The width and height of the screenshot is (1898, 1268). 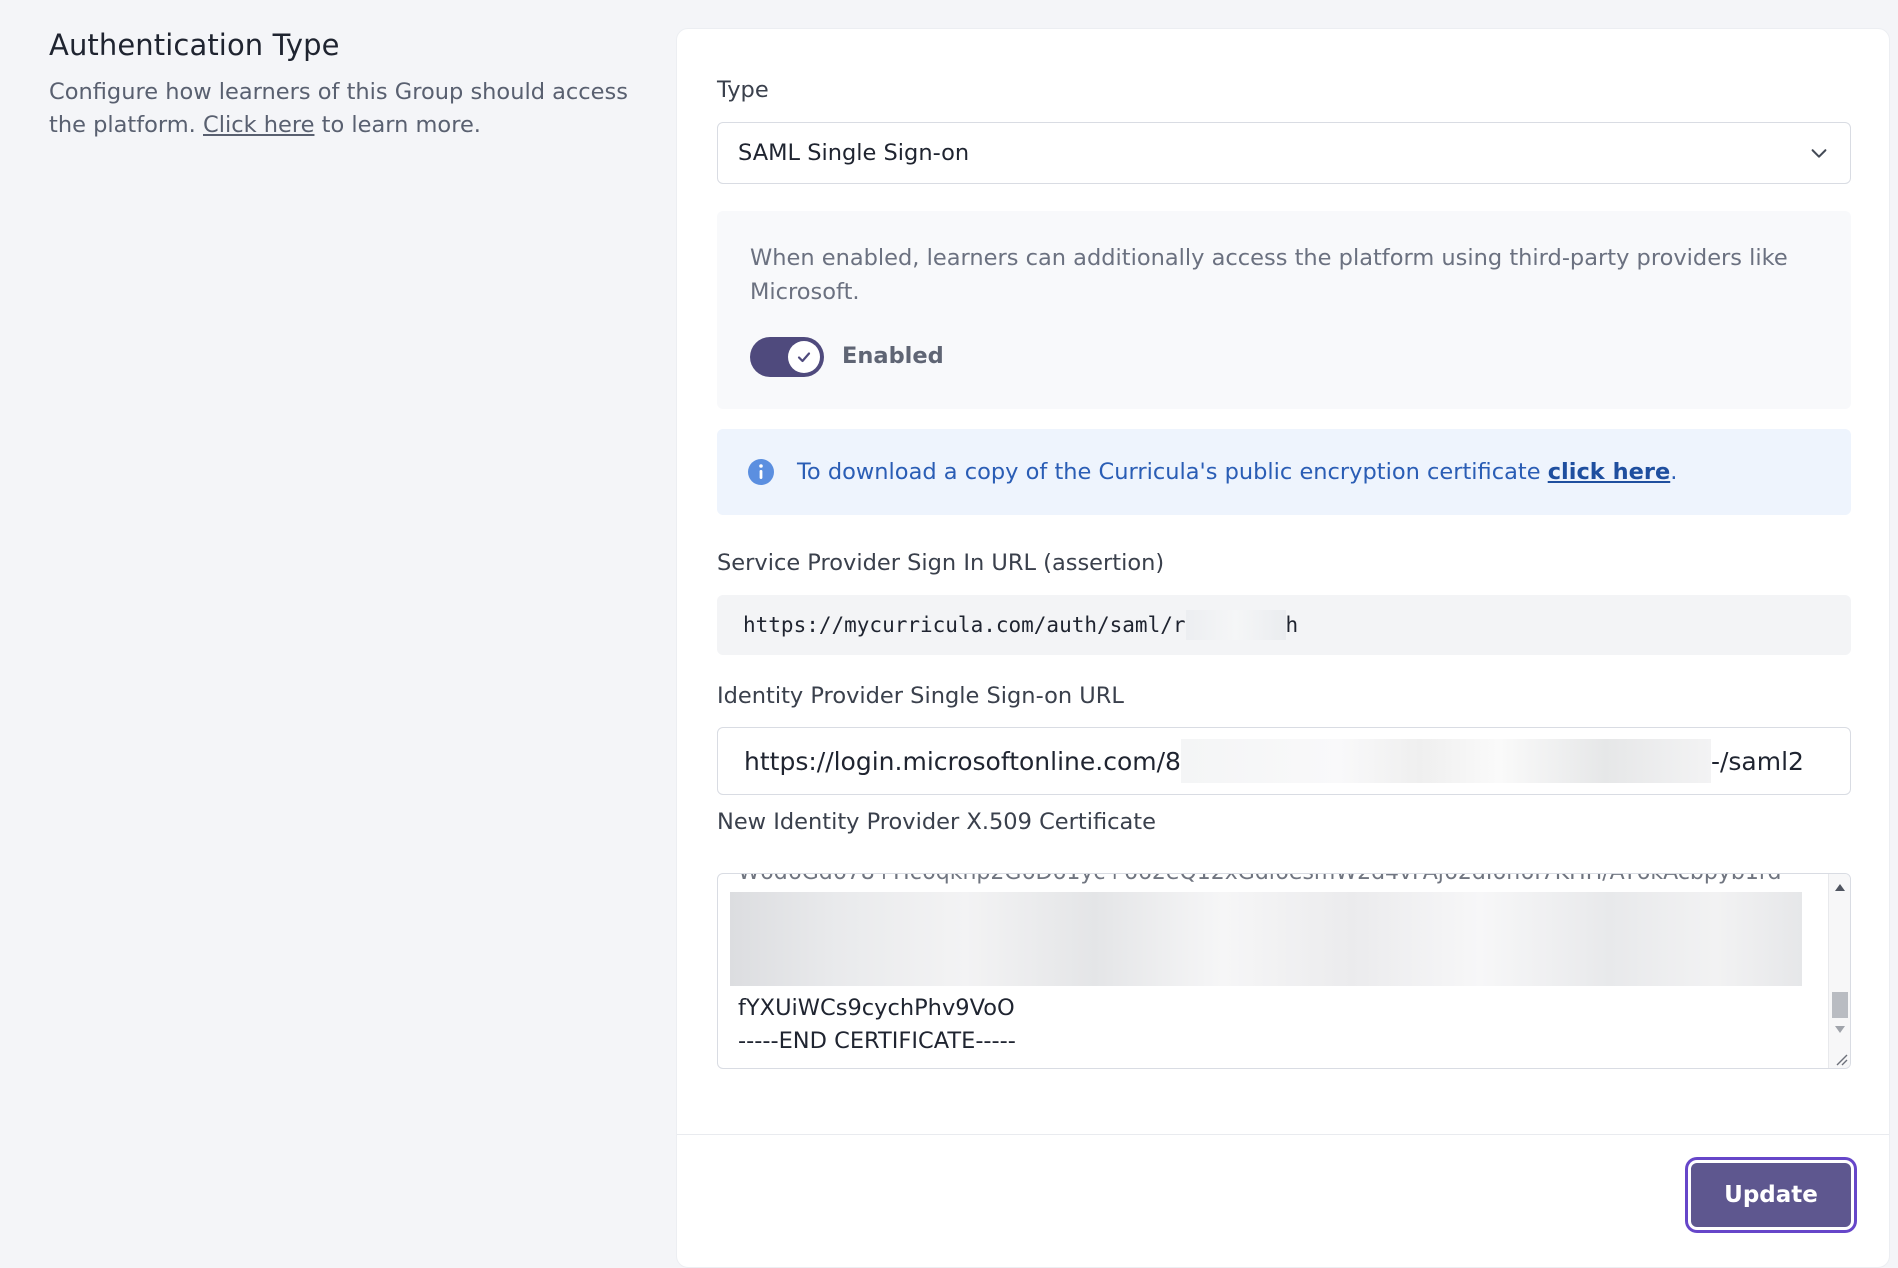 What do you see at coordinates (1819, 153) in the screenshot?
I see `chevron-down-icon` at bounding box center [1819, 153].